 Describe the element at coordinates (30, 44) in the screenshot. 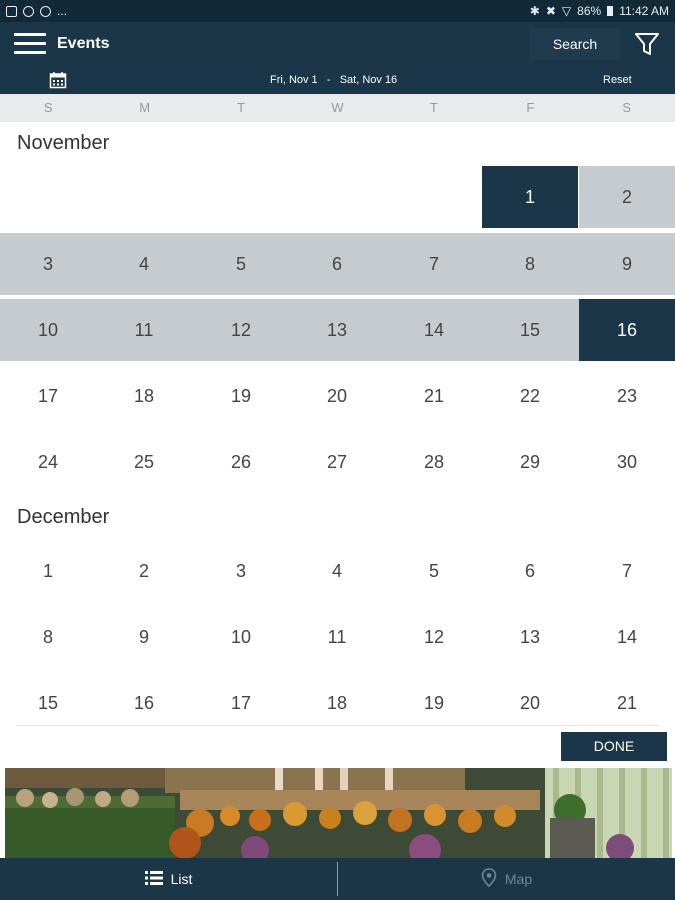

I see `menu-icon` at that location.